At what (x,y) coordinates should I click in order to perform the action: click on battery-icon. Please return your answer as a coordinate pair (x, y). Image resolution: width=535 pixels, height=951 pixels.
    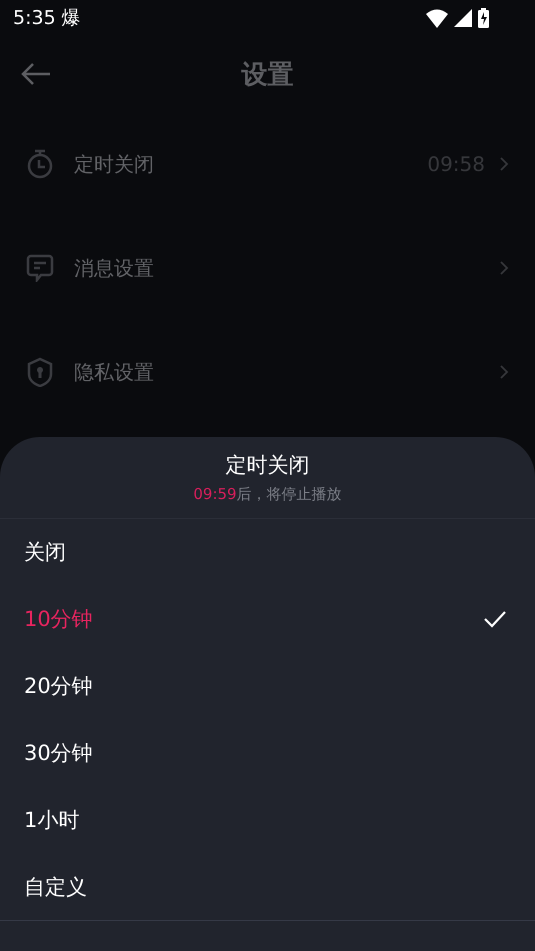
    Looking at the image, I should click on (483, 18).